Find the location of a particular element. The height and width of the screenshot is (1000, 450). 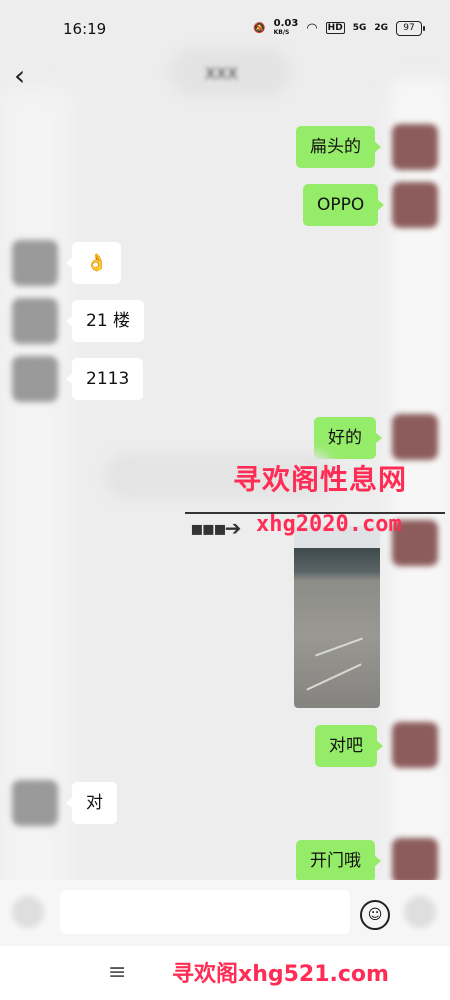

arrow-right-icon: ▪▪▪➔ is located at coordinates (215, 528).